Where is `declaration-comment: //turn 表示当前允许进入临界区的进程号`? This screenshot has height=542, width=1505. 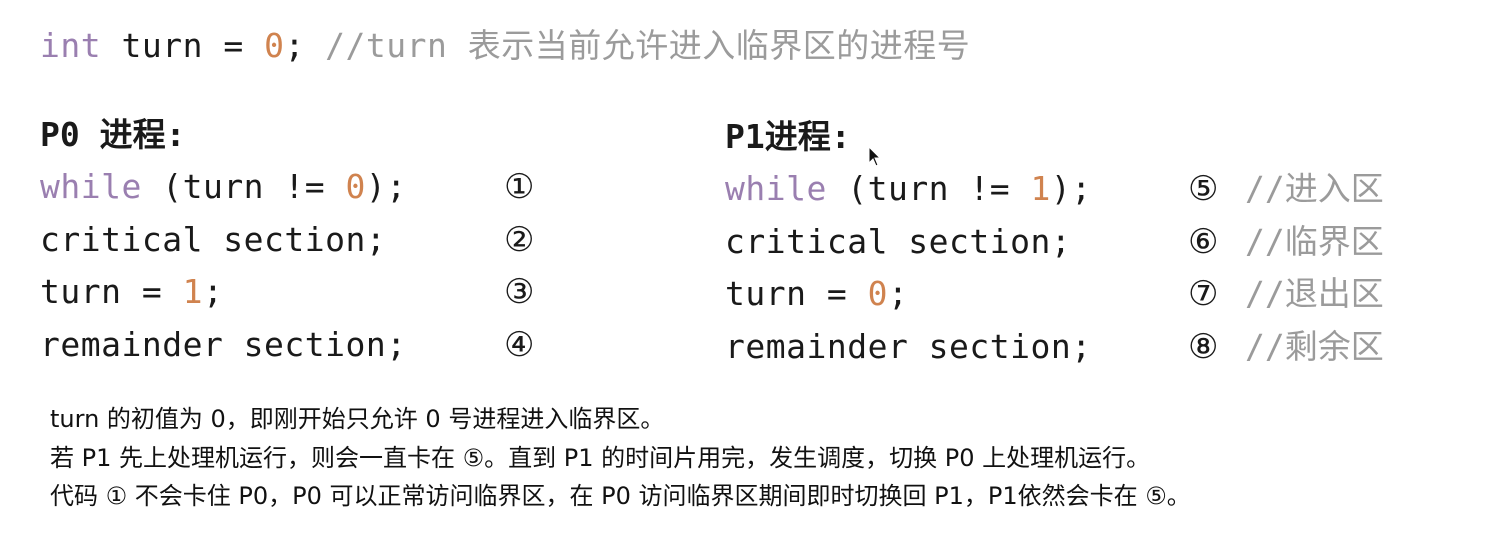 declaration-comment: //turn 表示当前允许进入临界区的进程号 is located at coordinates (637, 45).